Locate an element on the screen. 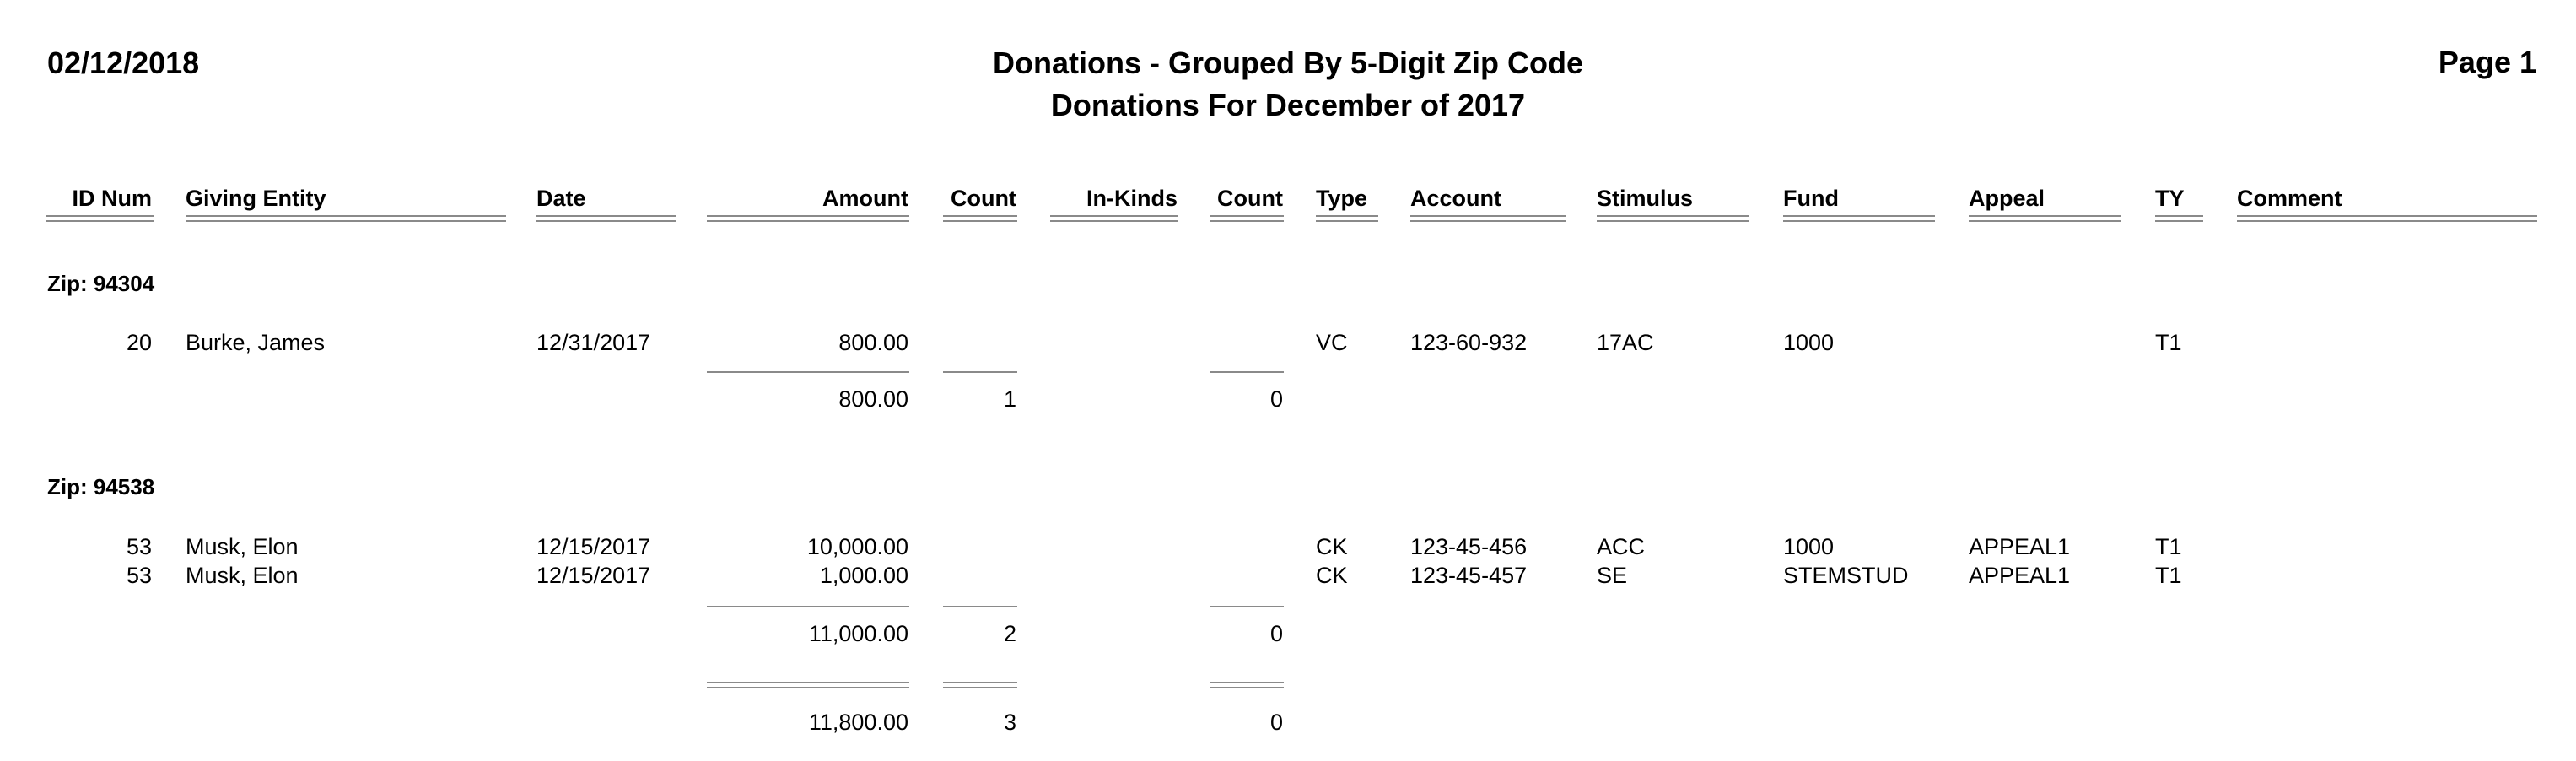 The width and height of the screenshot is (2576, 761). grand-total-count-in-kinds: 0 is located at coordinates (1276, 722).